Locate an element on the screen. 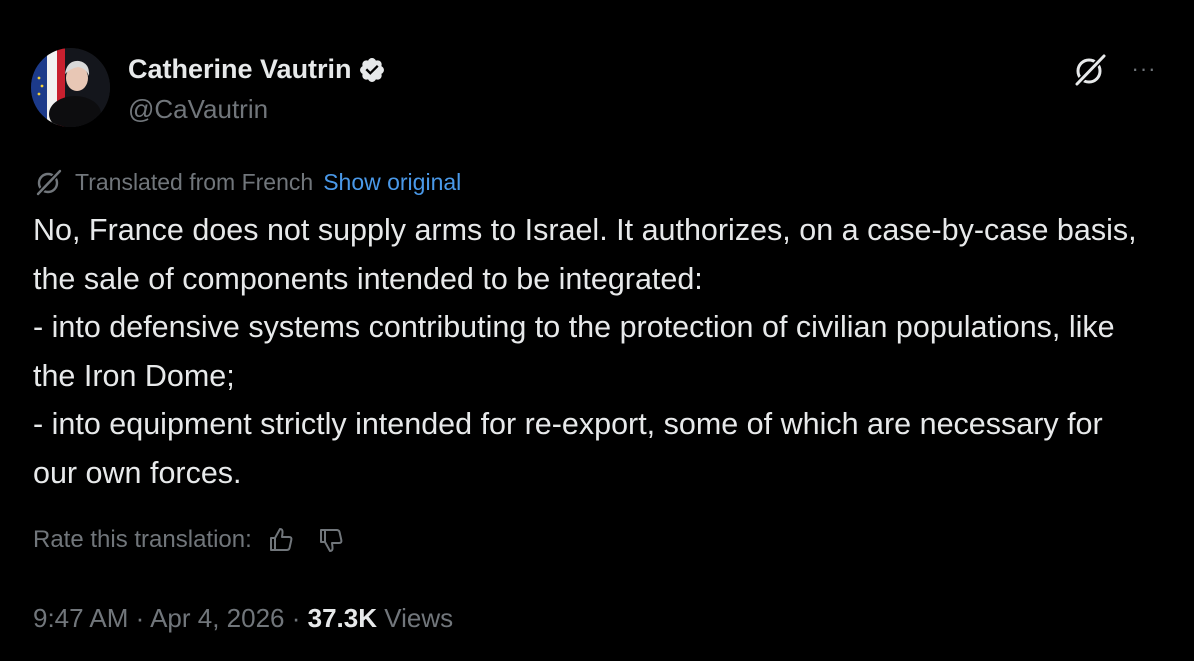 This screenshot has width=1194, height=661. thumbs-down-icon is located at coordinates (331, 540).